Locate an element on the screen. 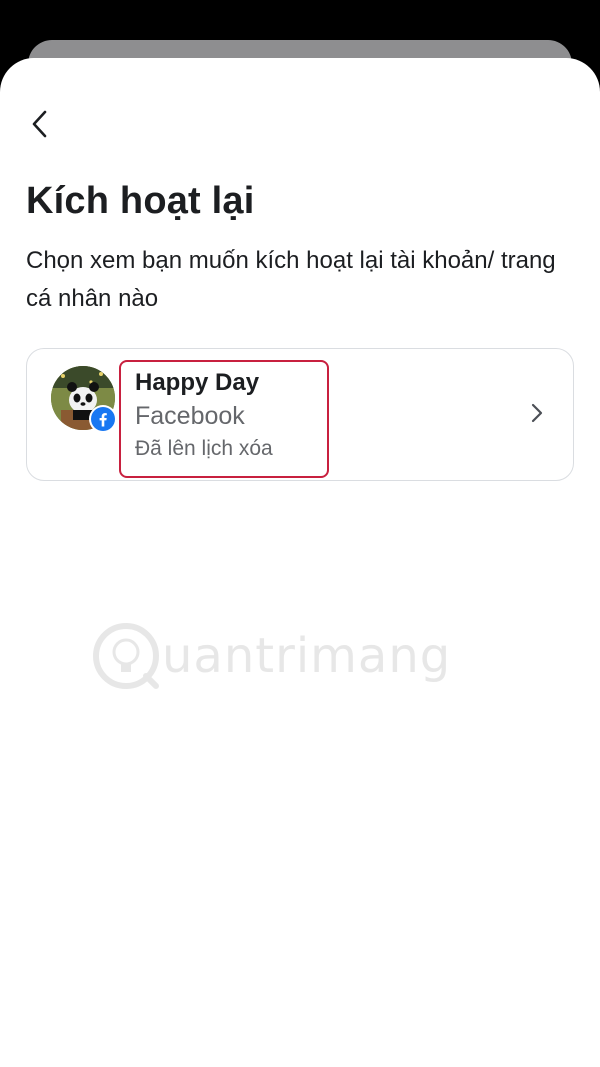 Image resolution: width=600 pixels, height=1067 pixels. account-platform: Facebook is located at coordinates (190, 416).